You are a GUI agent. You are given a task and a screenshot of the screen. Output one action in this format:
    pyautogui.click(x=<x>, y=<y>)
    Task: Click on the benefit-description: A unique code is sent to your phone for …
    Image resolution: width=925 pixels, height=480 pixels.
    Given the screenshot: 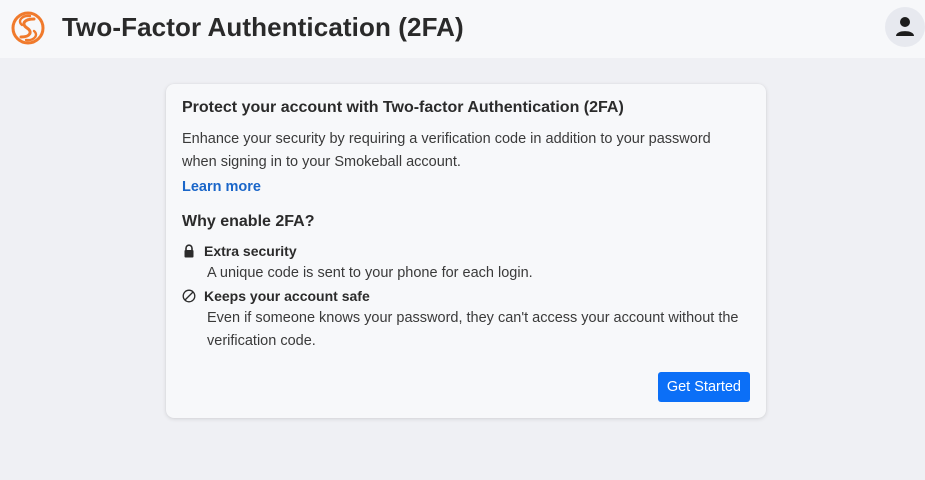 What is the action you would take?
    pyautogui.click(x=370, y=273)
    